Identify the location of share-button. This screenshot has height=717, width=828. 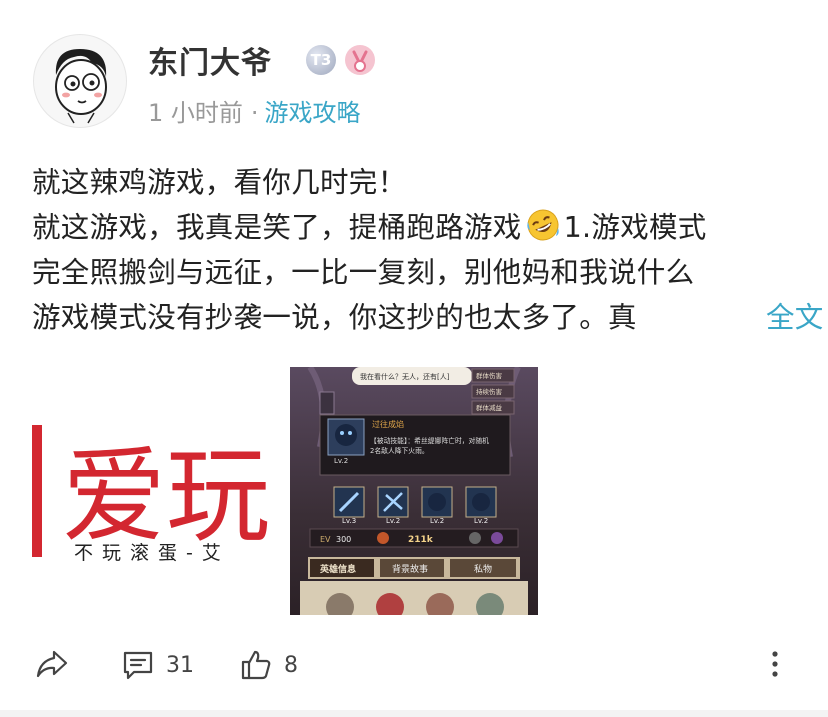
(52, 664).